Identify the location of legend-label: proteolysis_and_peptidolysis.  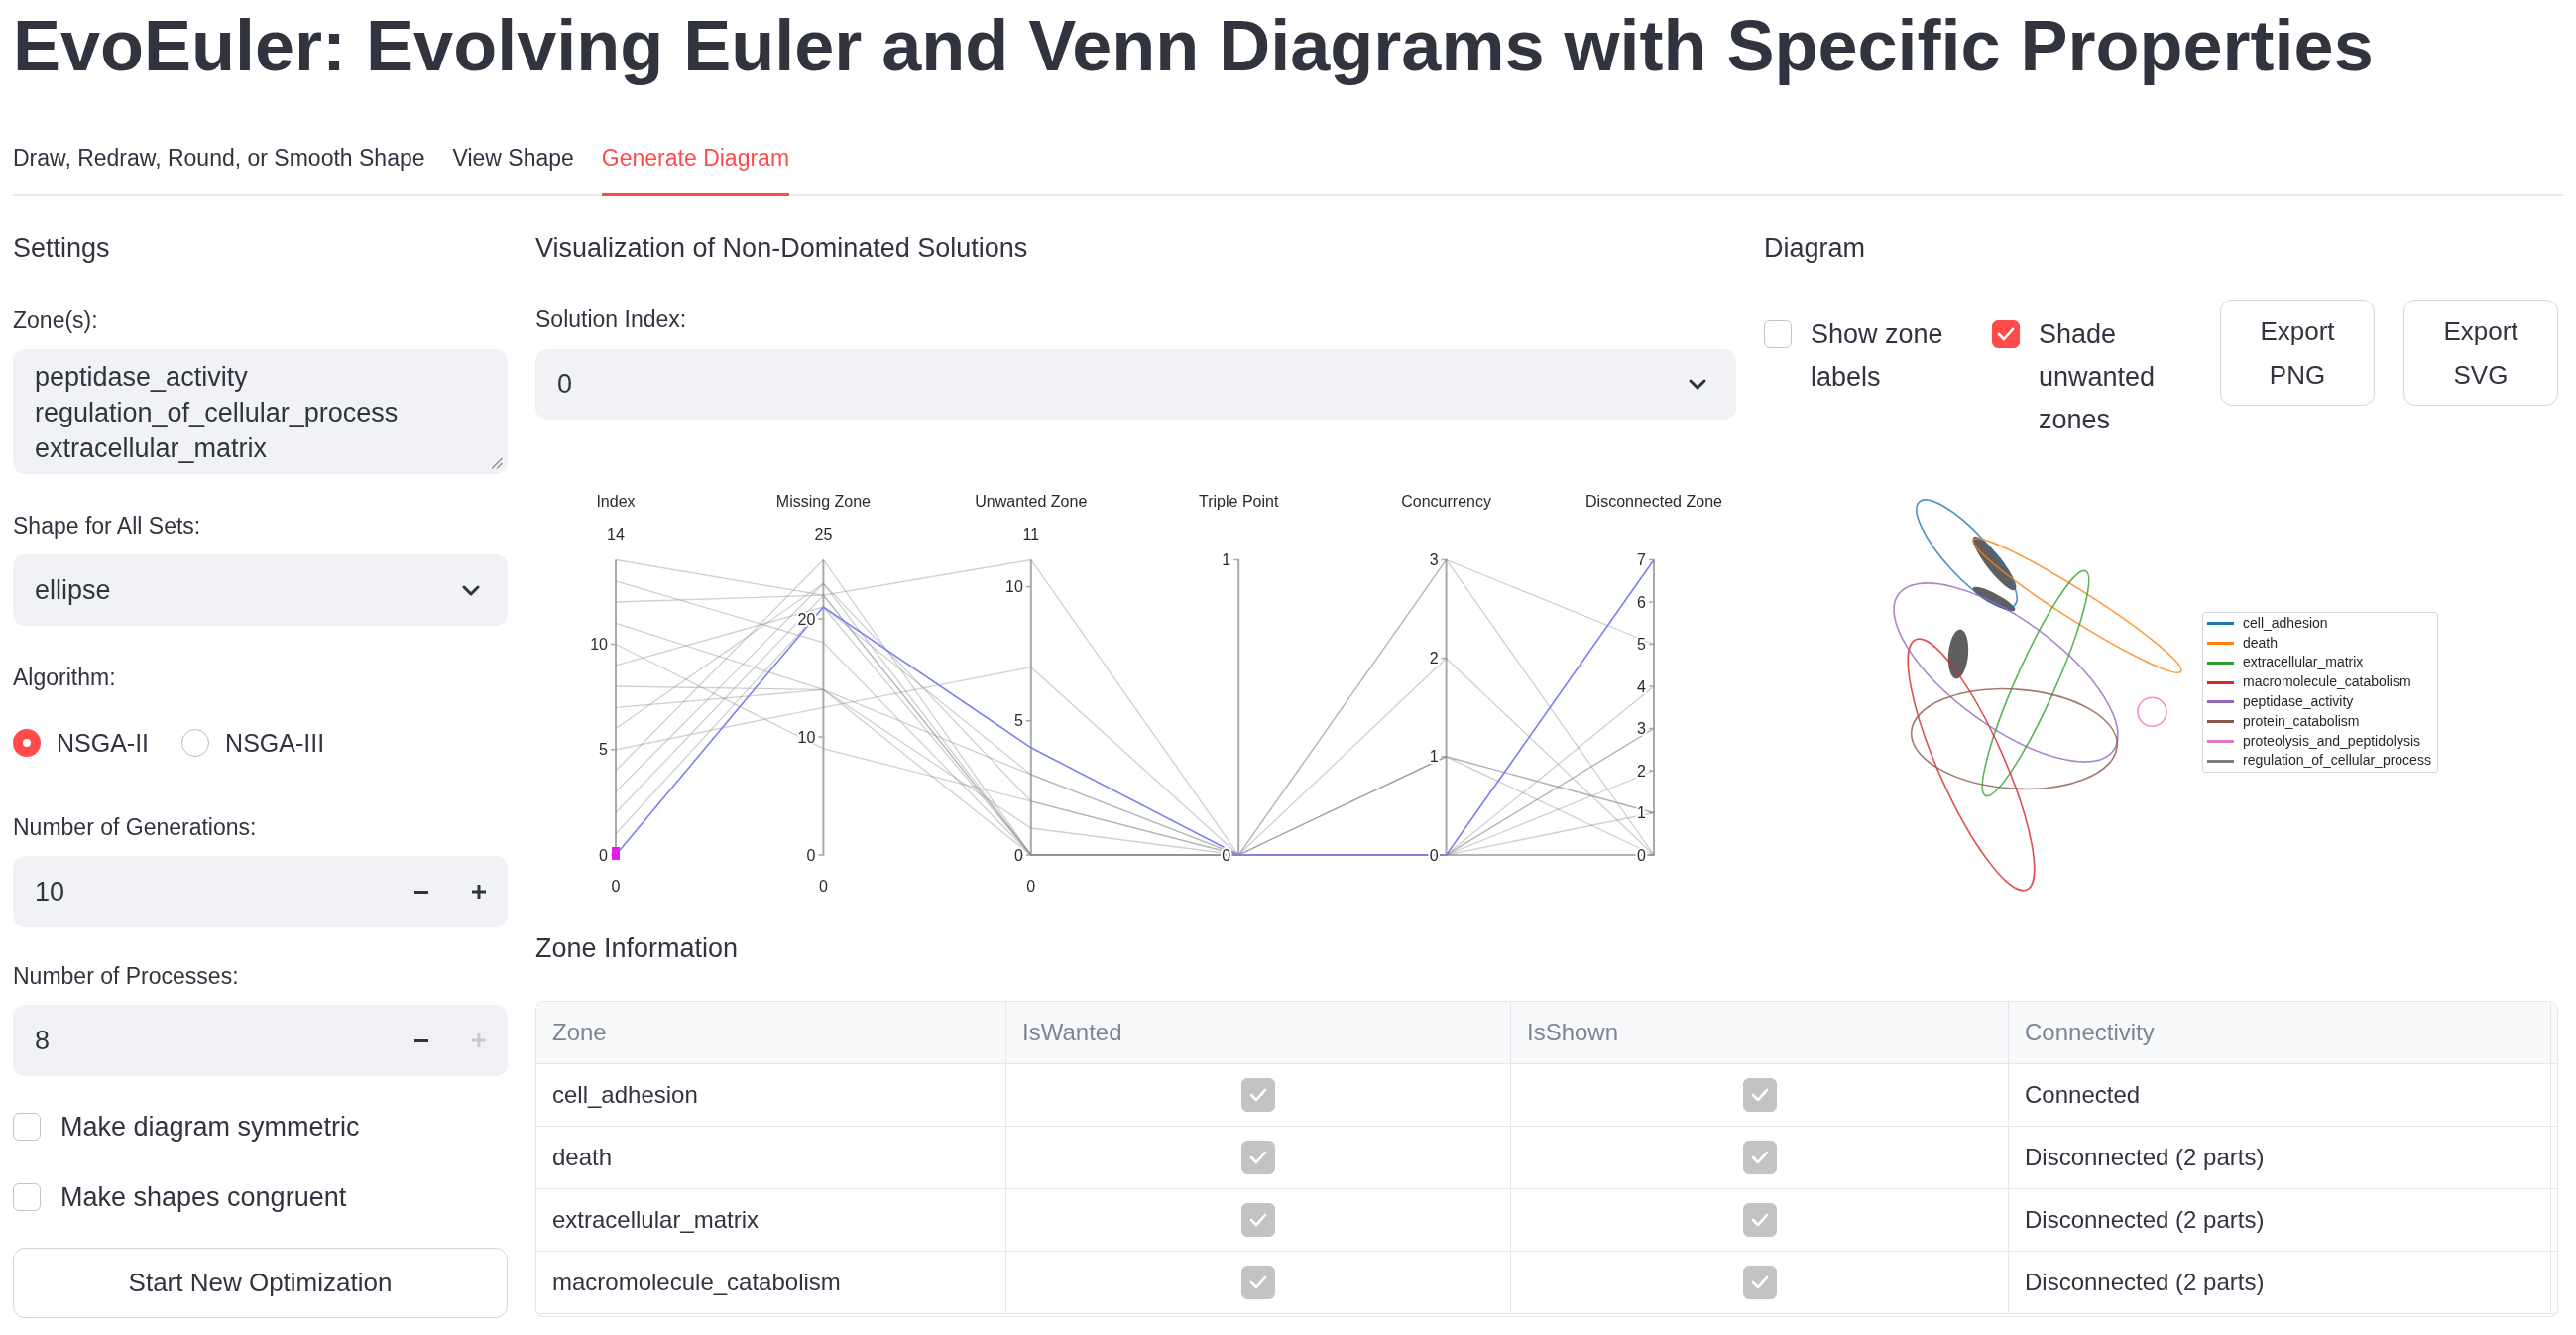
(2331, 741).